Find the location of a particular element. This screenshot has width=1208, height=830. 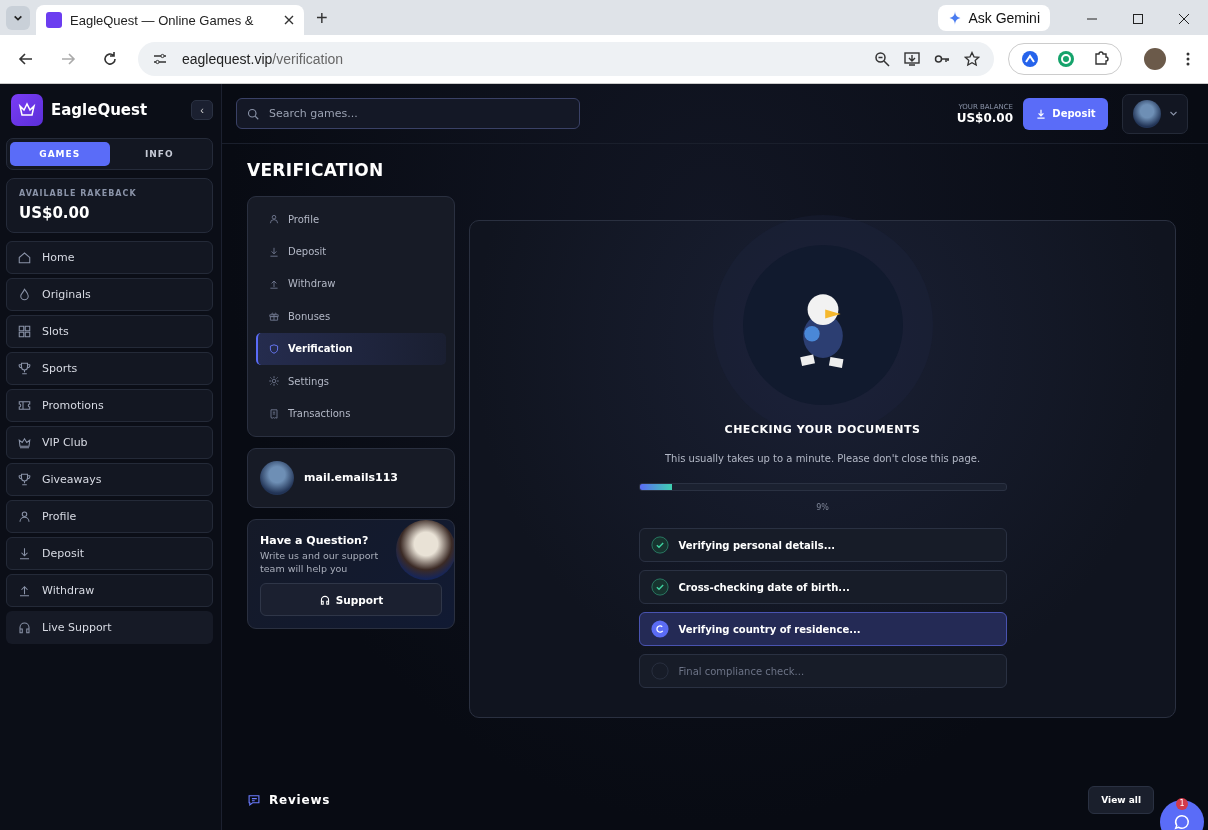

rakeback-label: AVAILABLE RAKEBACK is located at coordinates (78, 193).